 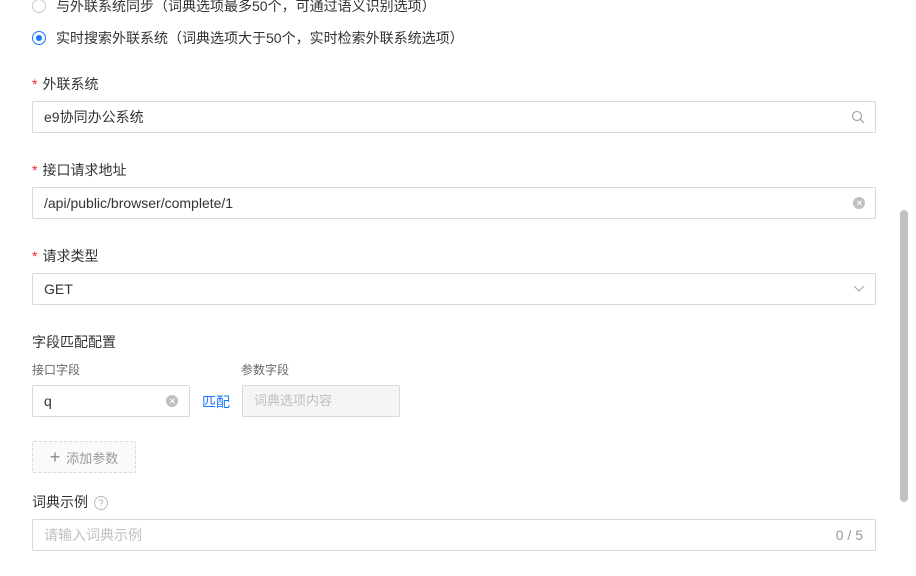 What do you see at coordinates (849, 535) in the screenshot?
I see `char-counter: 0 / 5` at bounding box center [849, 535].